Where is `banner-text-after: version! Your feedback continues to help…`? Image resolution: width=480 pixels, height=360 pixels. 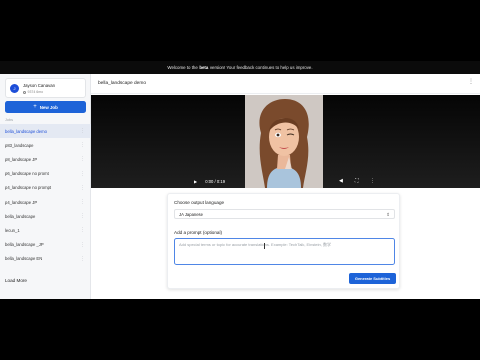
banner-text-after: version! Your feedback continues to help… is located at coordinates (261, 67).